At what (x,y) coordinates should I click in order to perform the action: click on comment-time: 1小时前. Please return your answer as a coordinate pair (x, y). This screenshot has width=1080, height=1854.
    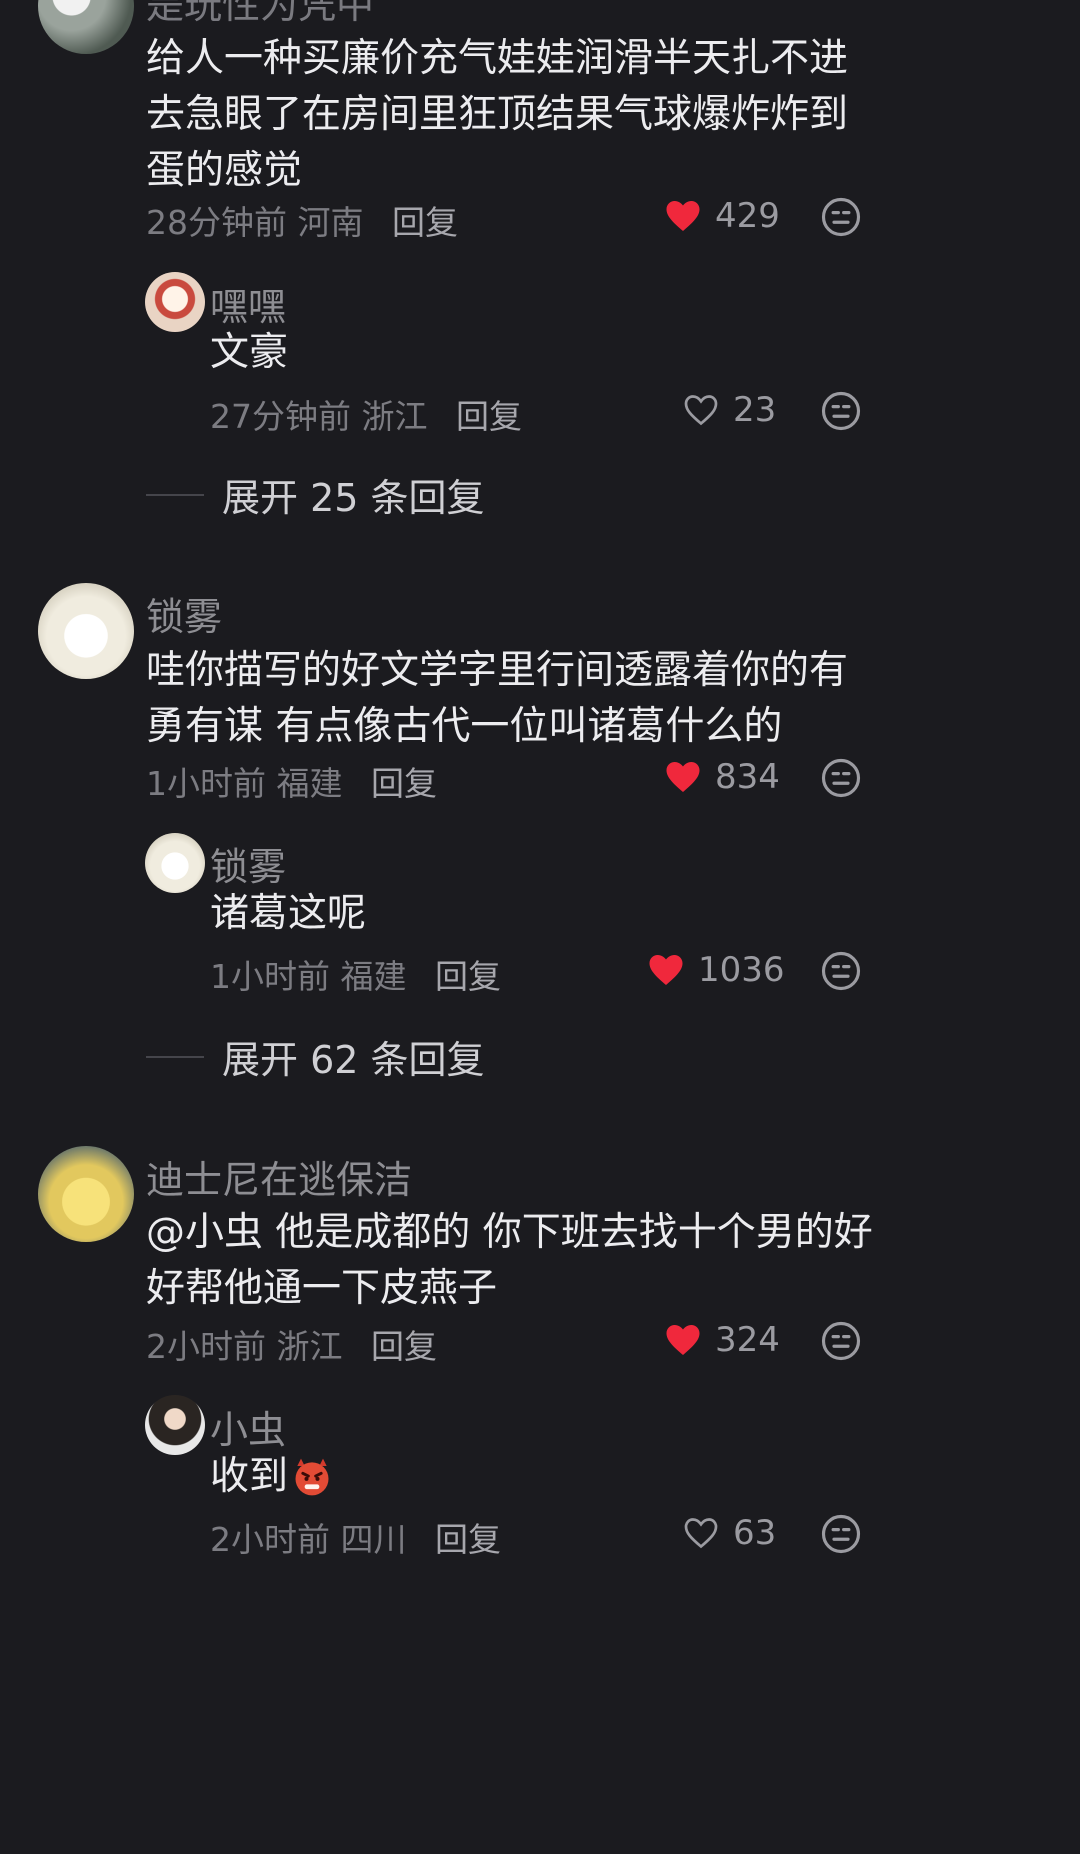
    Looking at the image, I should click on (206, 783).